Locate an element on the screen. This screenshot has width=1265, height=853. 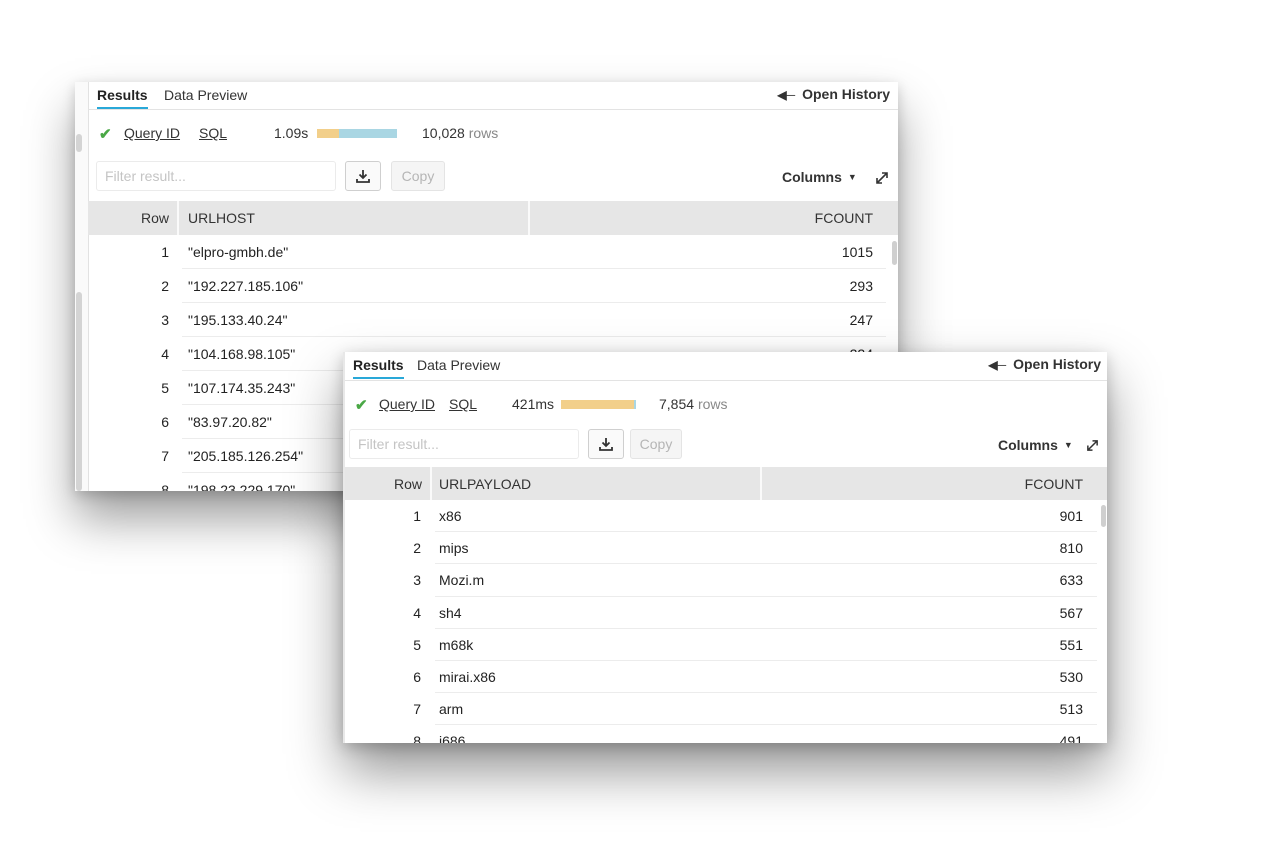
open-history-label: Open History is located at coordinates (1057, 364).